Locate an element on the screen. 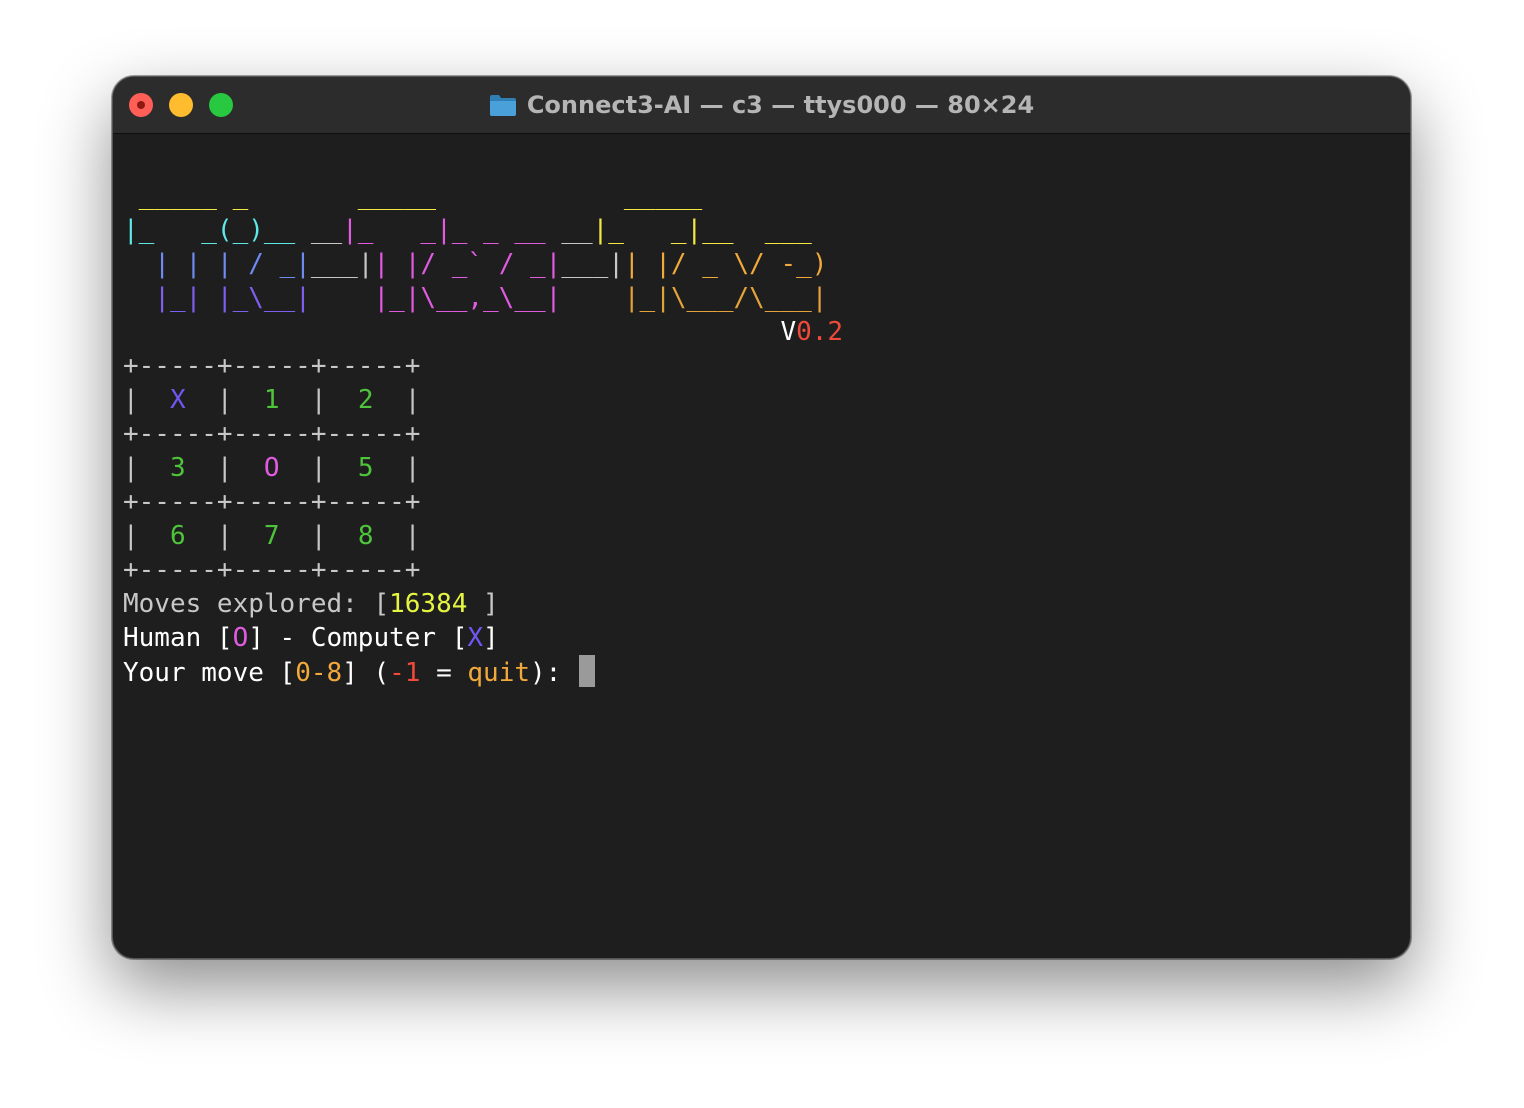 The image size is (1524, 1108). human-mark: O is located at coordinates (240, 638).